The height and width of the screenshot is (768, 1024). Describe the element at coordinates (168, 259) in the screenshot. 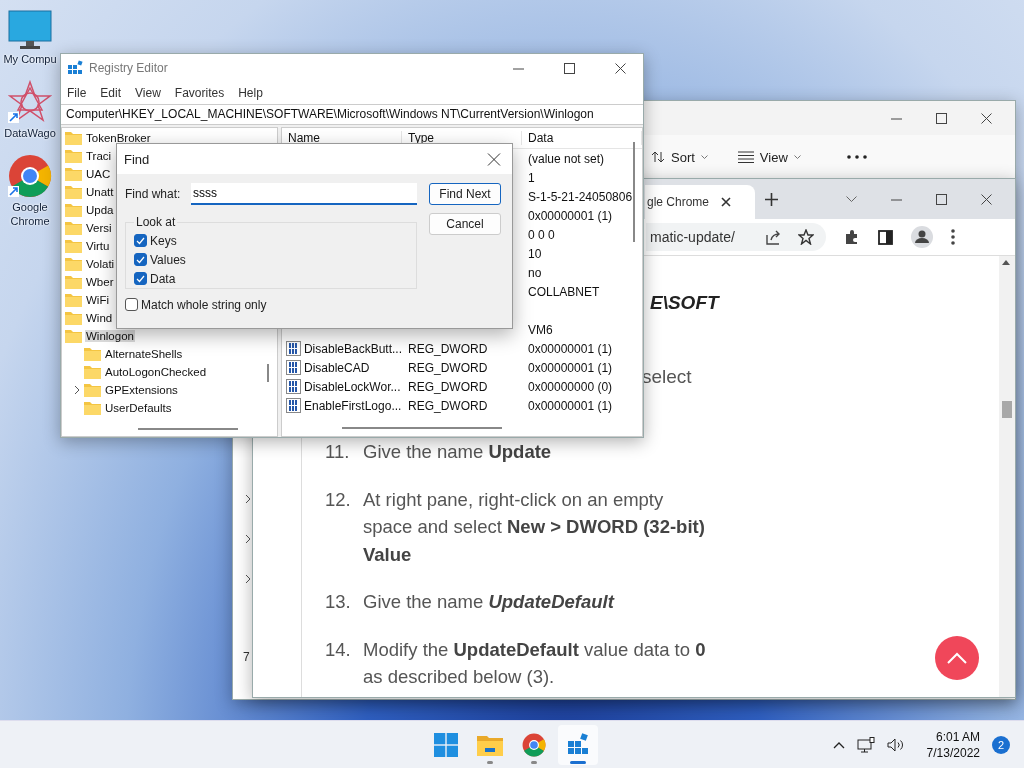

I see `checkbox-label: Values` at that location.